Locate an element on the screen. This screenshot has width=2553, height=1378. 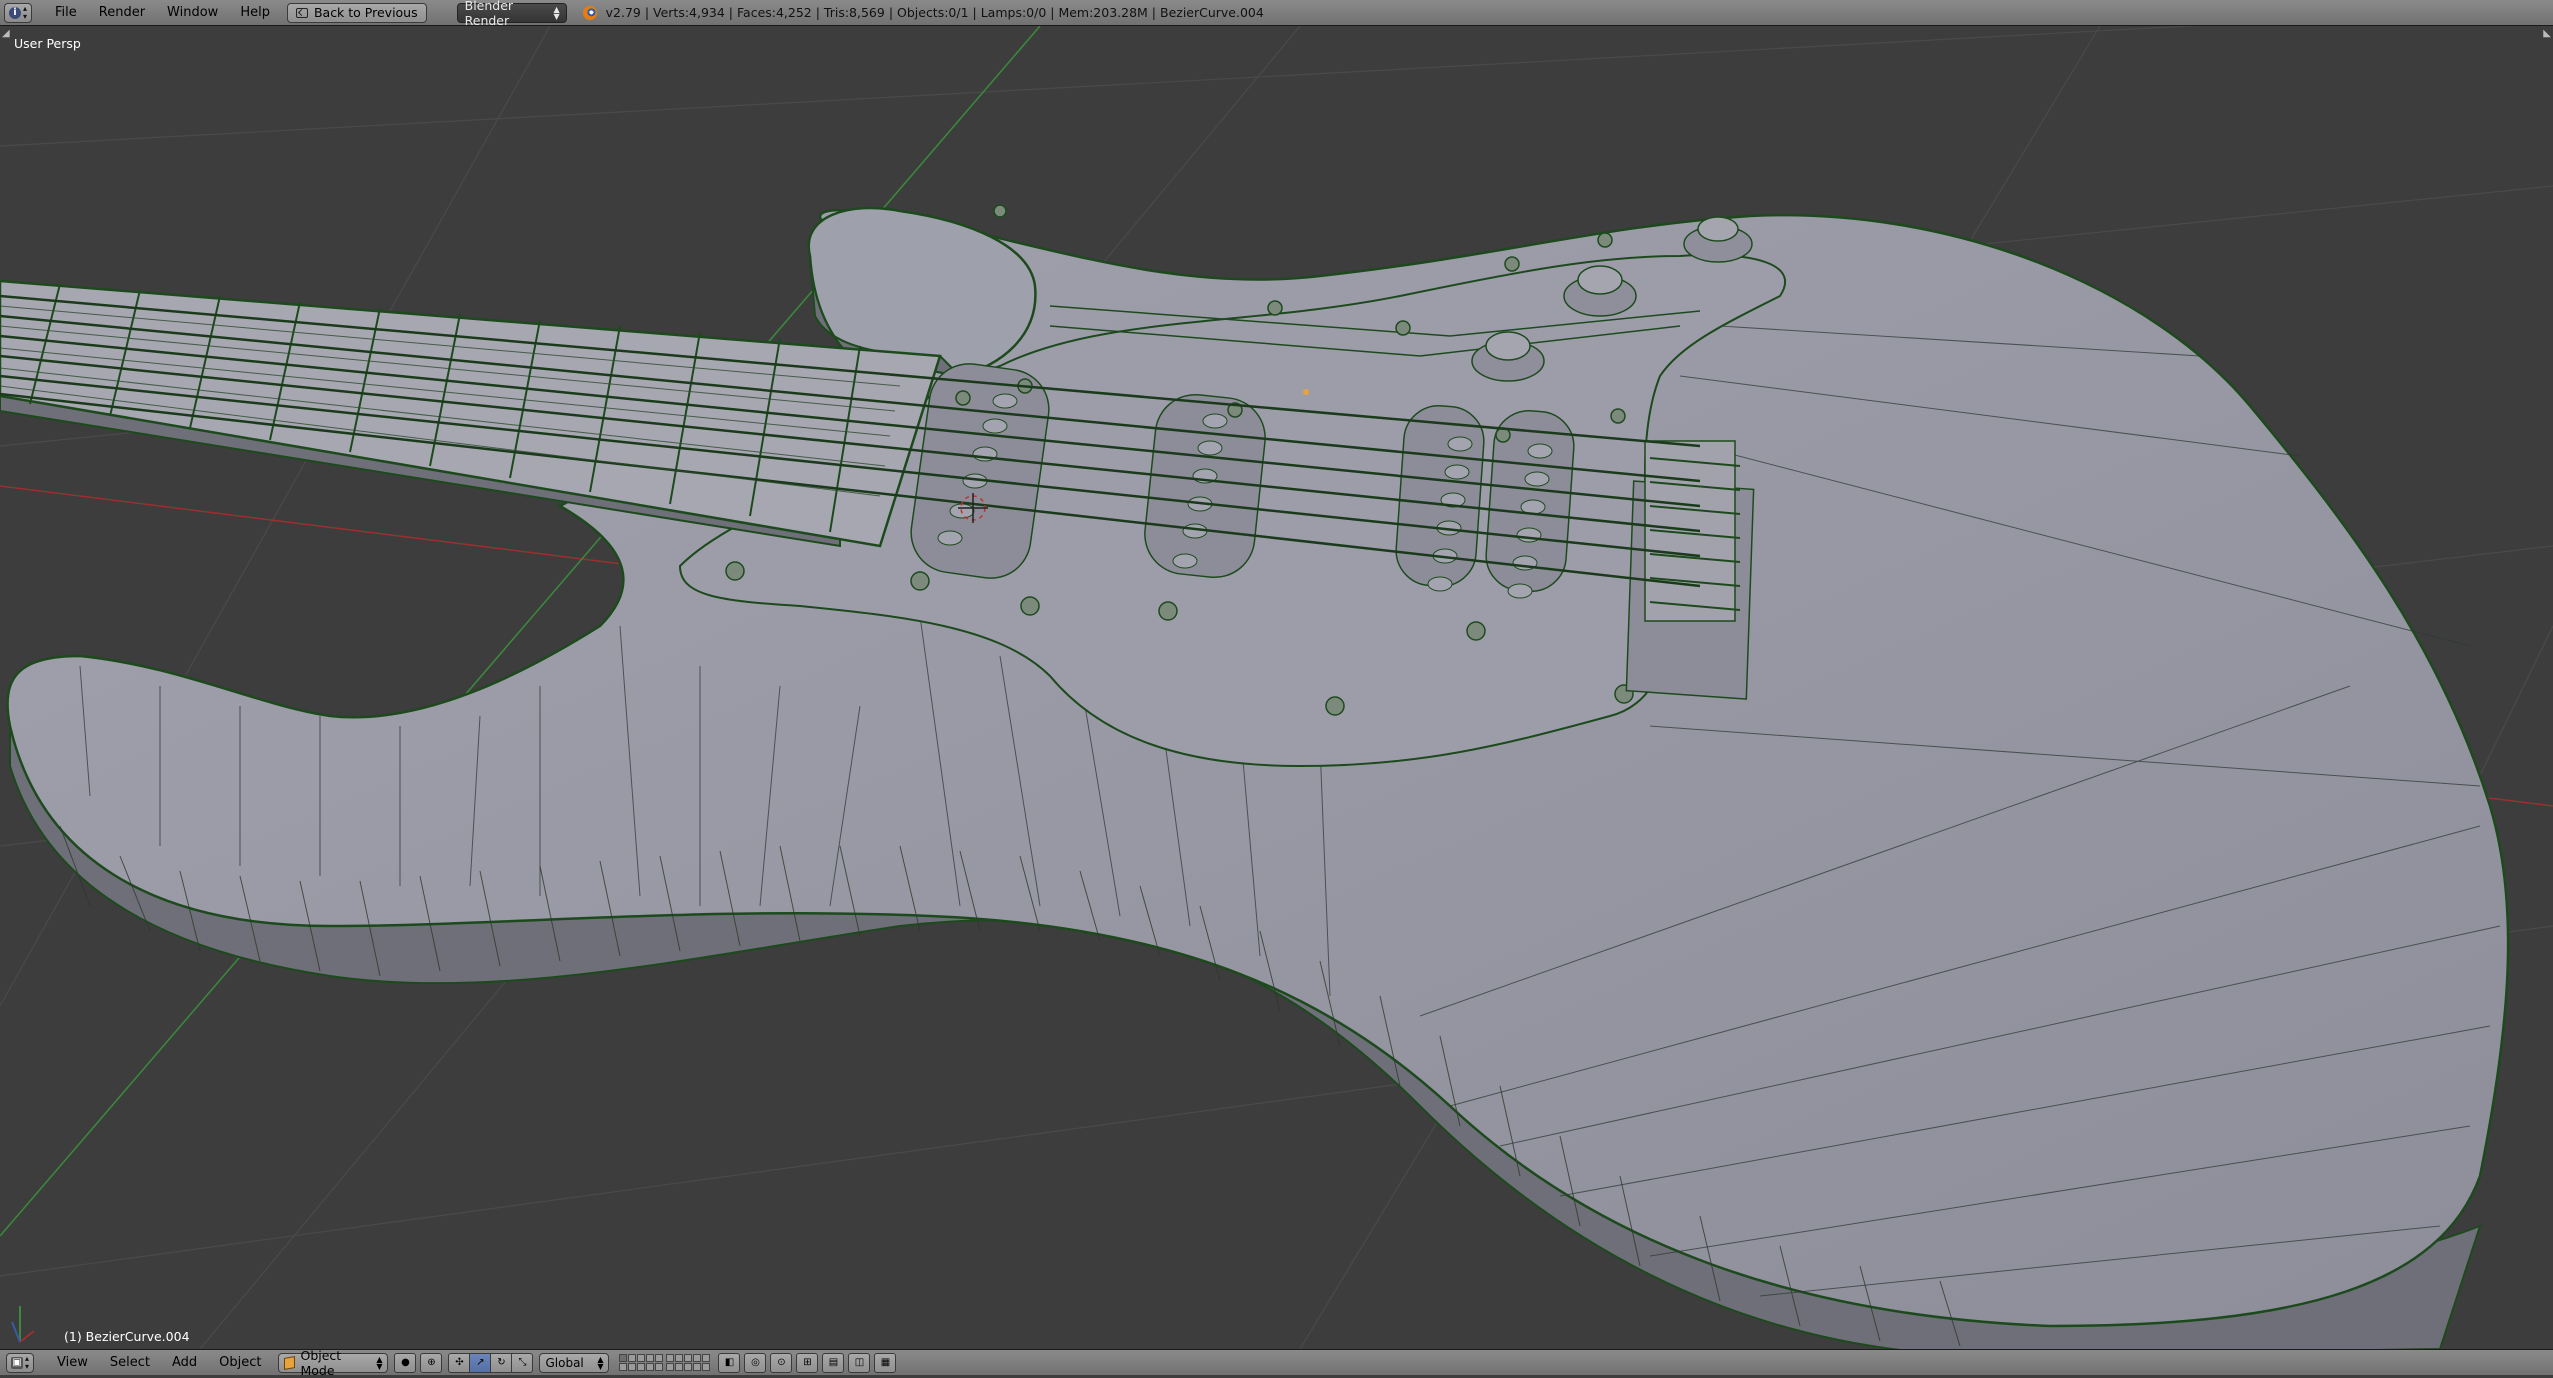
solid-sphere-icon: ● is located at coordinates (405, 1362).